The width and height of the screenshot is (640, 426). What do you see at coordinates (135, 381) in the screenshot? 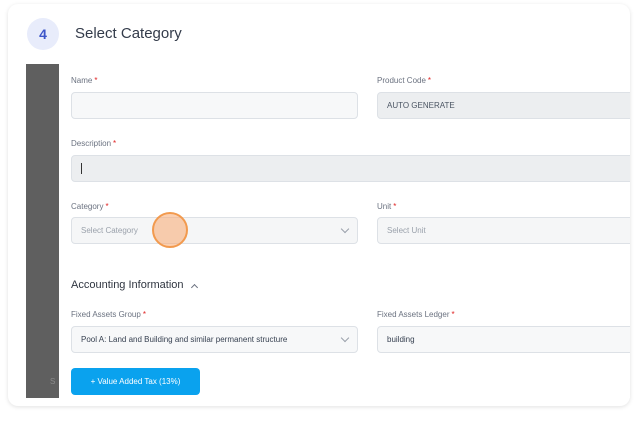
I see `add-vat-button: + Value Added Tax (13%)` at bounding box center [135, 381].